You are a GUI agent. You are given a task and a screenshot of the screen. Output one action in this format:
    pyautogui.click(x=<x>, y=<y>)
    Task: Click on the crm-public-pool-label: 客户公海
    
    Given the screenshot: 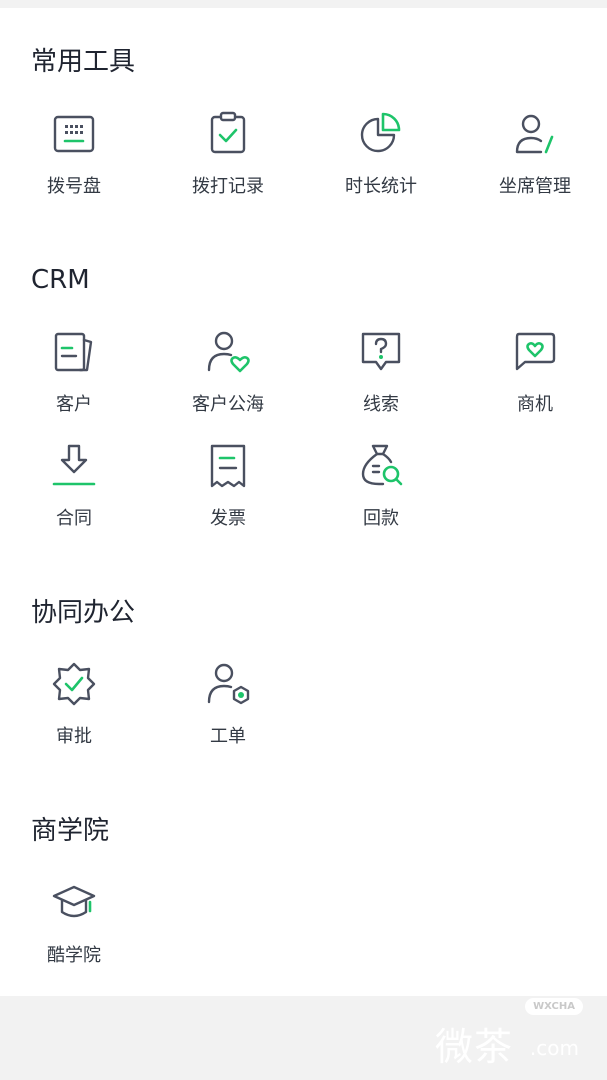 What is the action you would take?
    pyautogui.click(x=228, y=404)
    